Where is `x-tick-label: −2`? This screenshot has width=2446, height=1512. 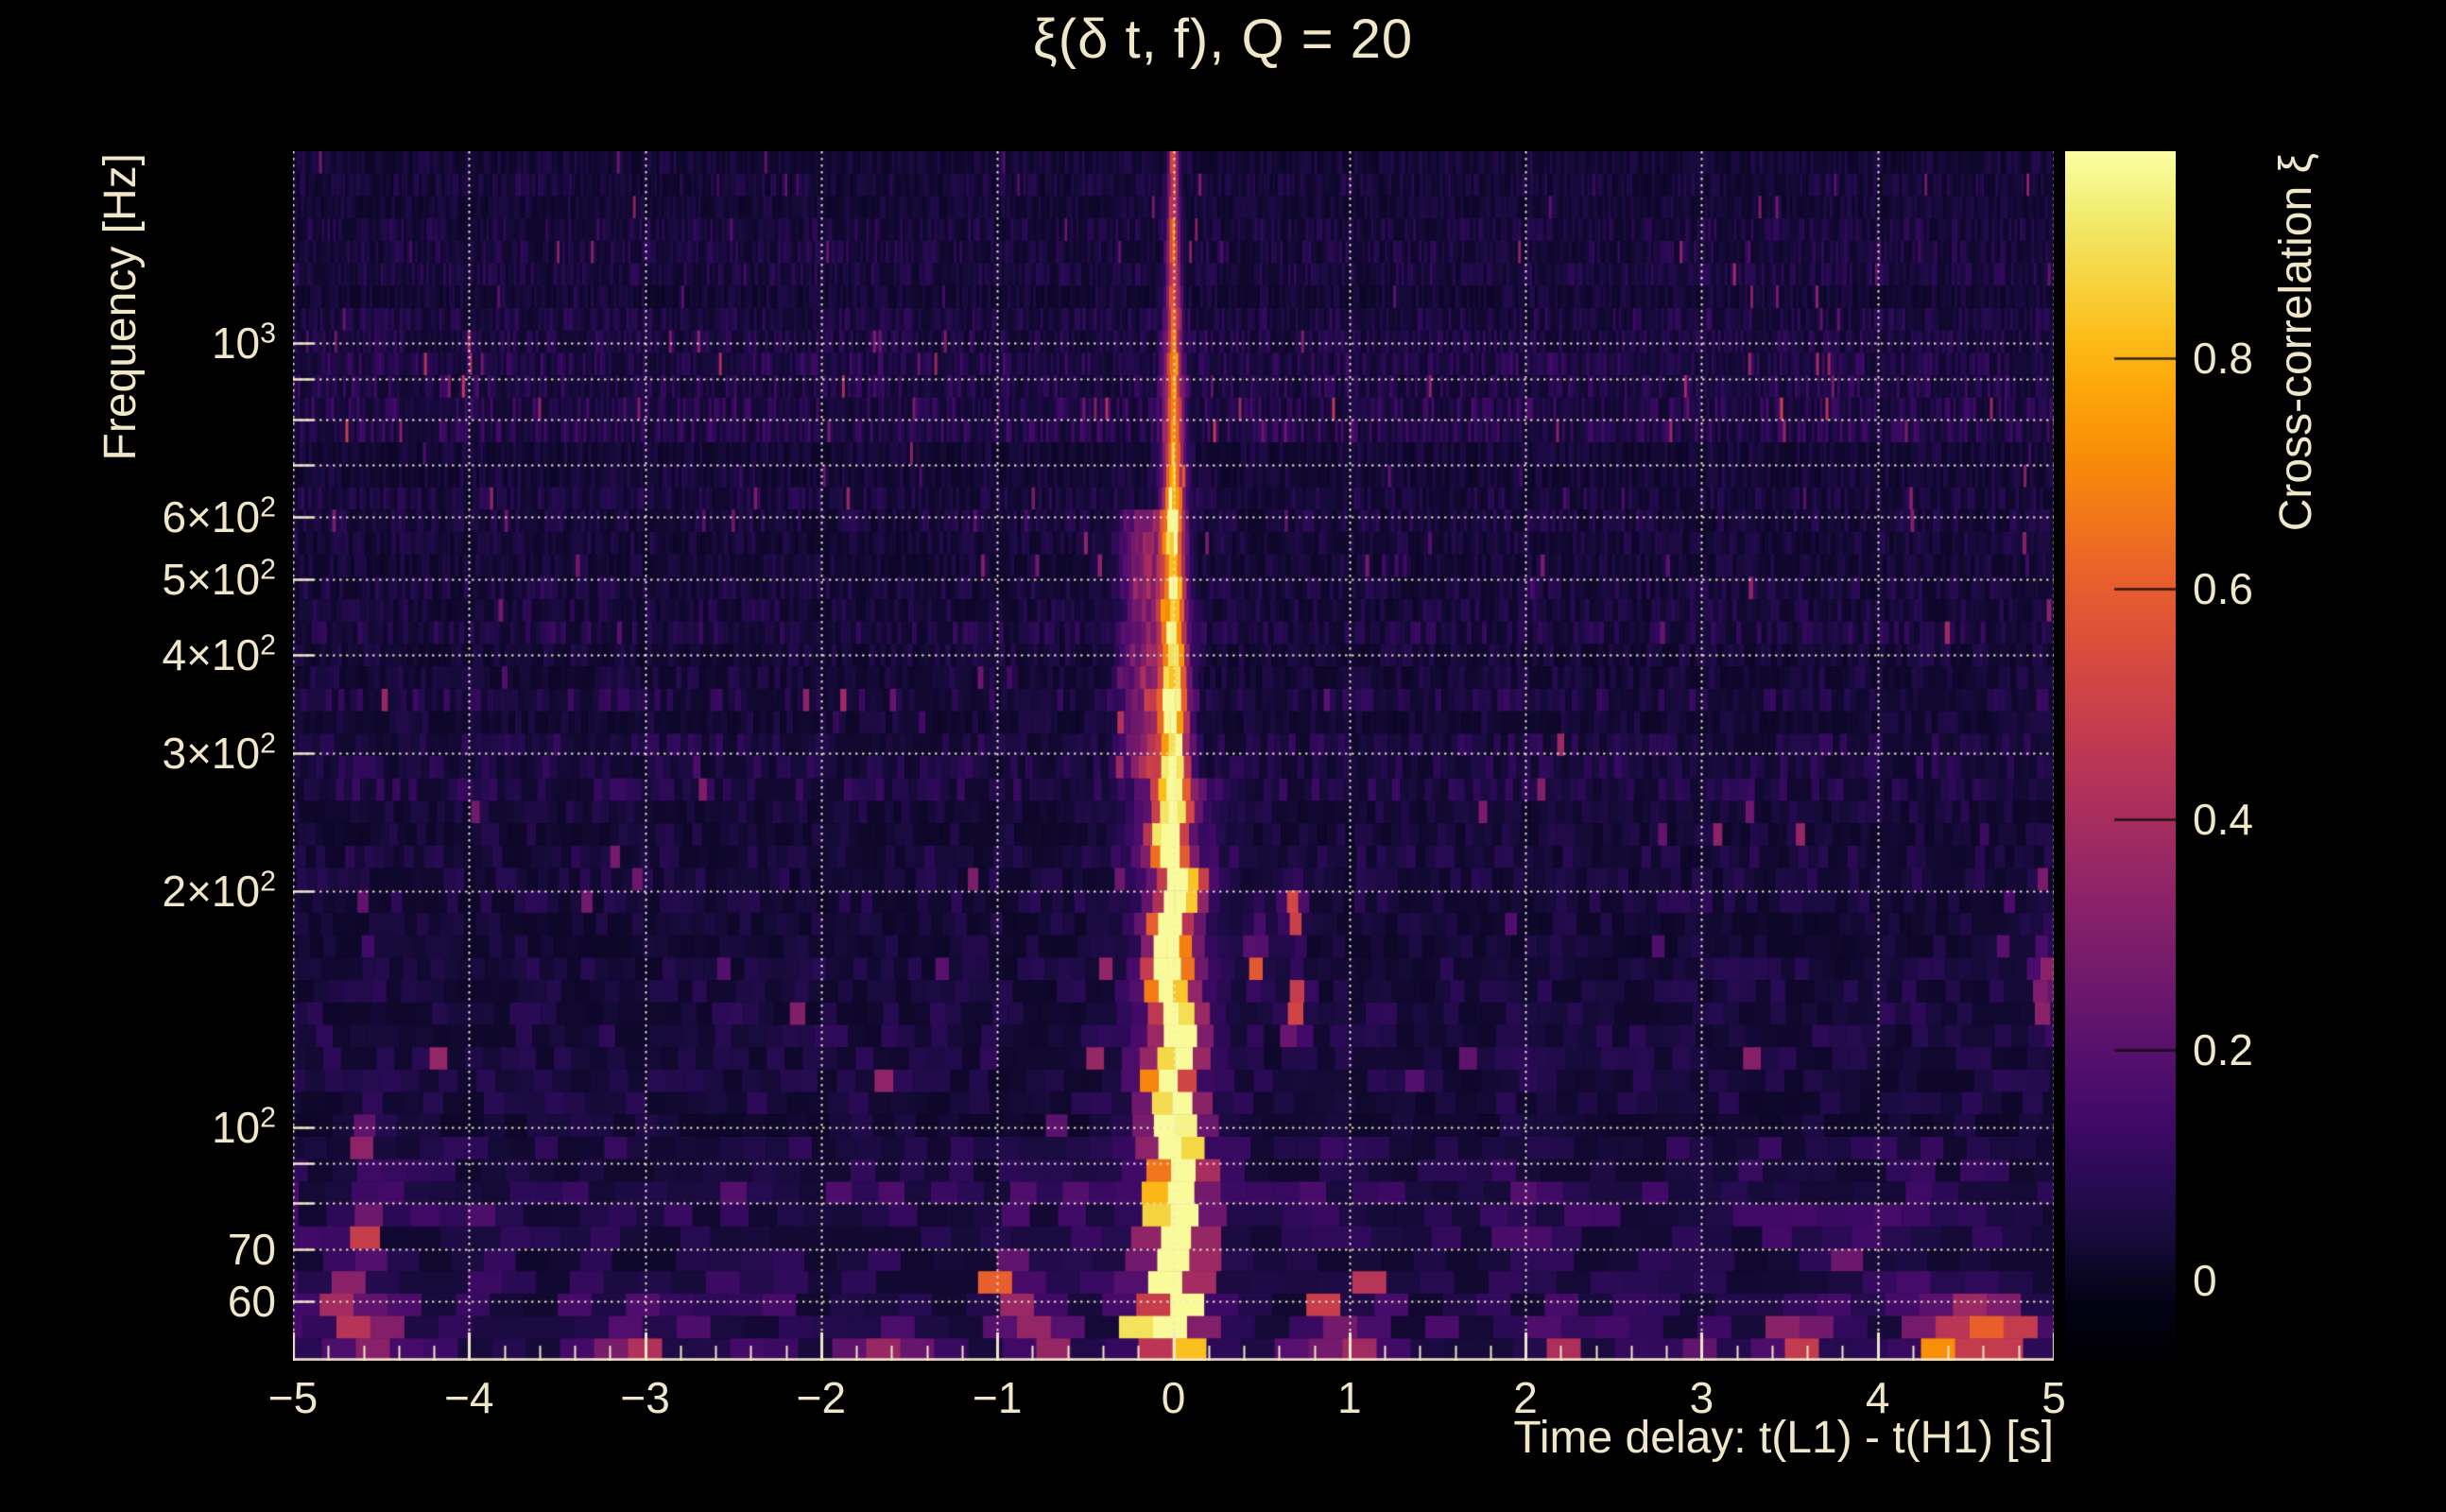
x-tick-label: −2 is located at coordinates (821, 1397).